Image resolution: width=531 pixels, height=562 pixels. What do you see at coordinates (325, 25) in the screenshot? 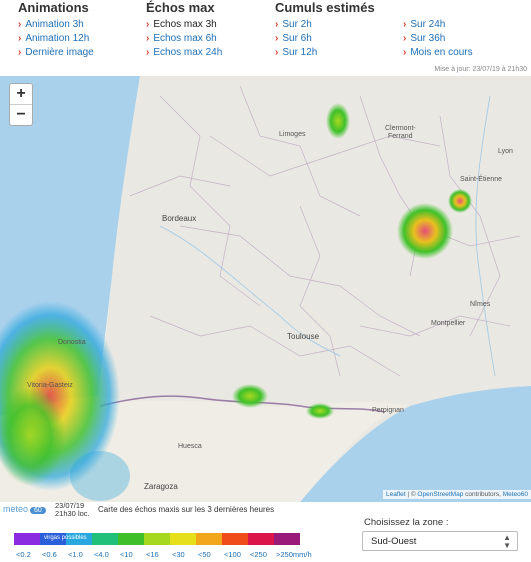
I see `cumul-2h-link: › Sur 2h` at bounding box center [325, 25].